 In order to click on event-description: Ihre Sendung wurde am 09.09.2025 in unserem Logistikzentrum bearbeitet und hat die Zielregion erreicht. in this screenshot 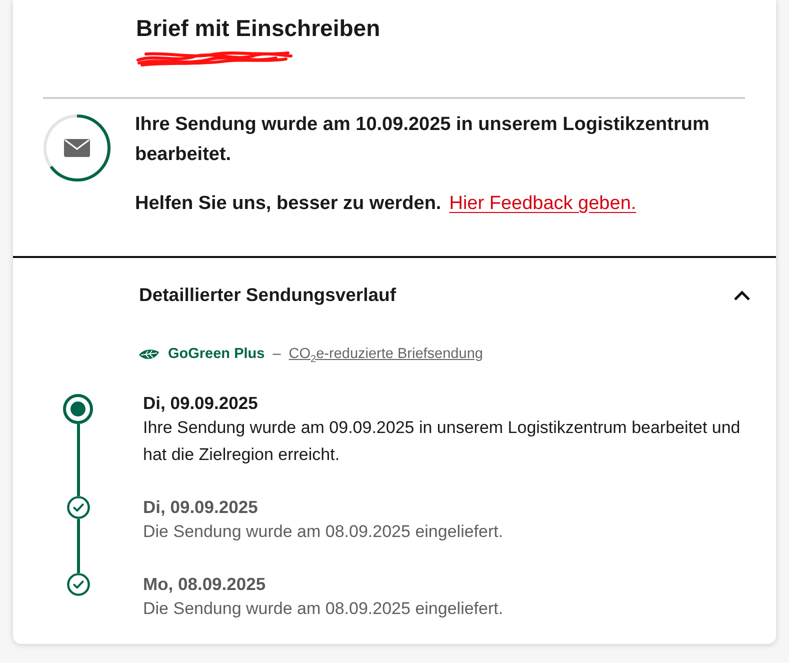, I will do `click(442, 441)`.